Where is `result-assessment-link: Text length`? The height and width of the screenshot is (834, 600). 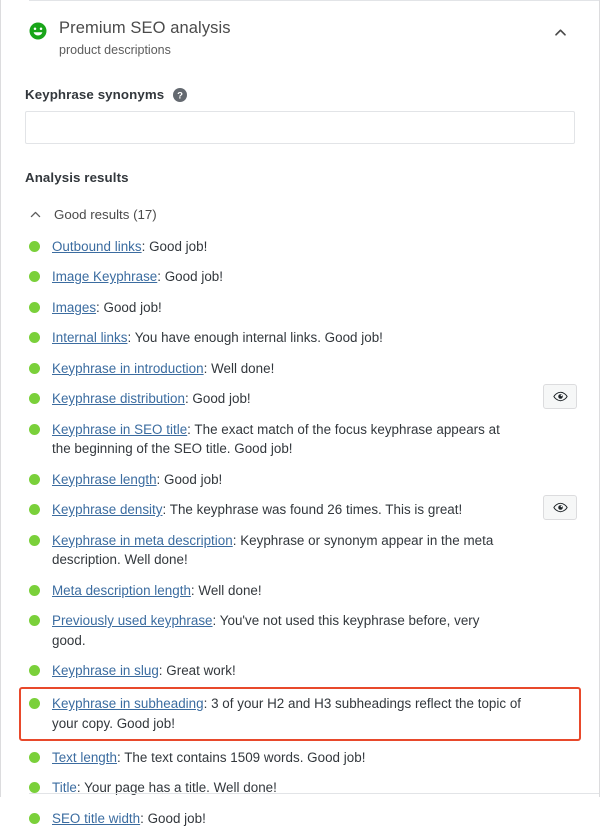 result-assessment-link: Text length is located at coordinates (84, 757).